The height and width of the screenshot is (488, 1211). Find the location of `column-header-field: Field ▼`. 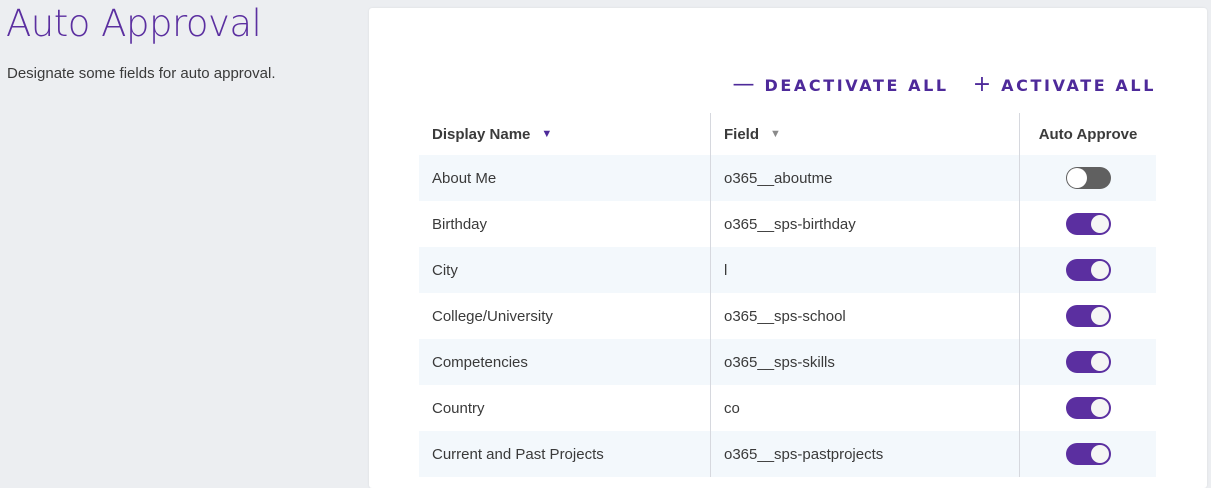

column-header-field: Field ▼ is located at coordinates (864, 134).